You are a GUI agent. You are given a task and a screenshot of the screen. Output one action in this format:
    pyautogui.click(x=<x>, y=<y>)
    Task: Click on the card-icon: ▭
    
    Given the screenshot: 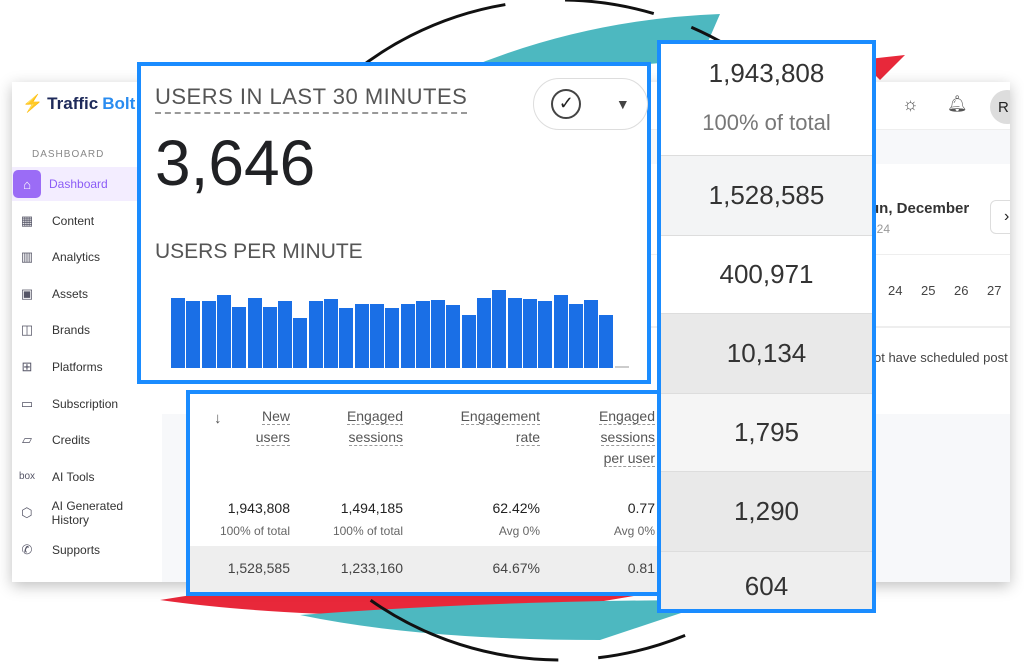 What is the action you would take?
    pyautogui.click(x=27, y=403)
    